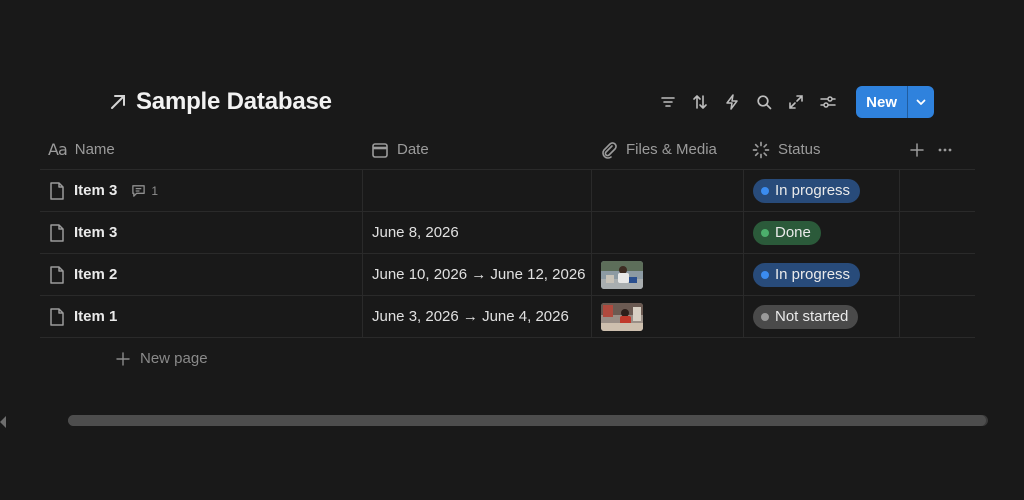 Image resolution: width=1024 pixels, height=500 pixels. What do you see at coordinates (123, 358) in the screenshot?
I see `plus-icon` at bounding box center [123, 358].